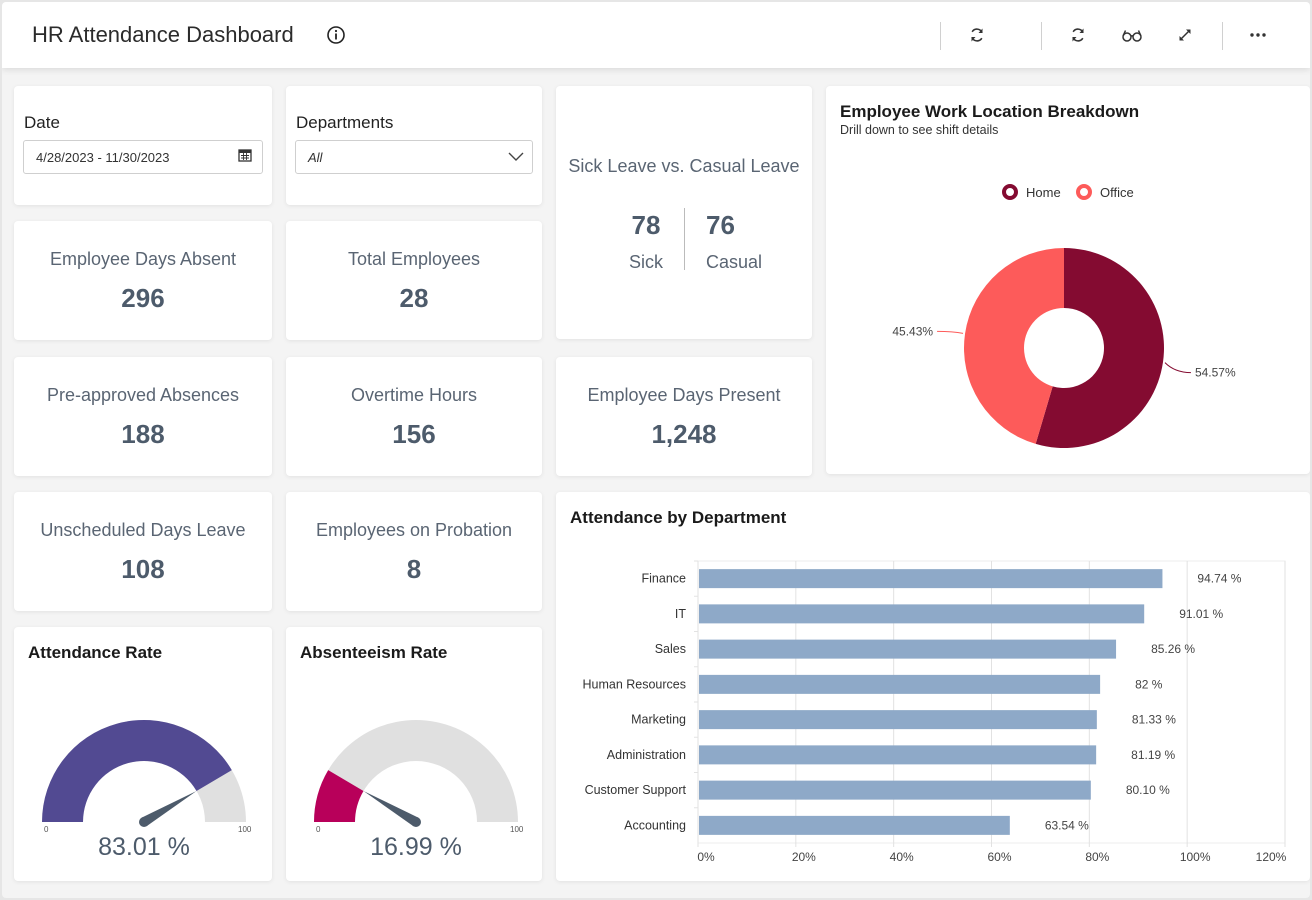  What do you see at coordinates (898, 720) in the screenshot?
I see `bar-marketing` at bounding box center [898, 720].